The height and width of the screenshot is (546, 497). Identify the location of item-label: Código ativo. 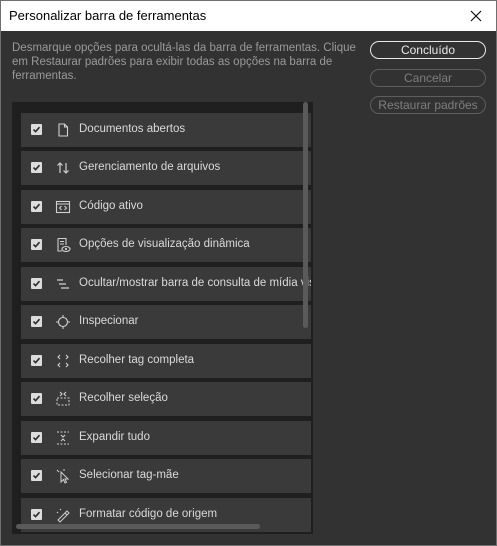
(111, 206).